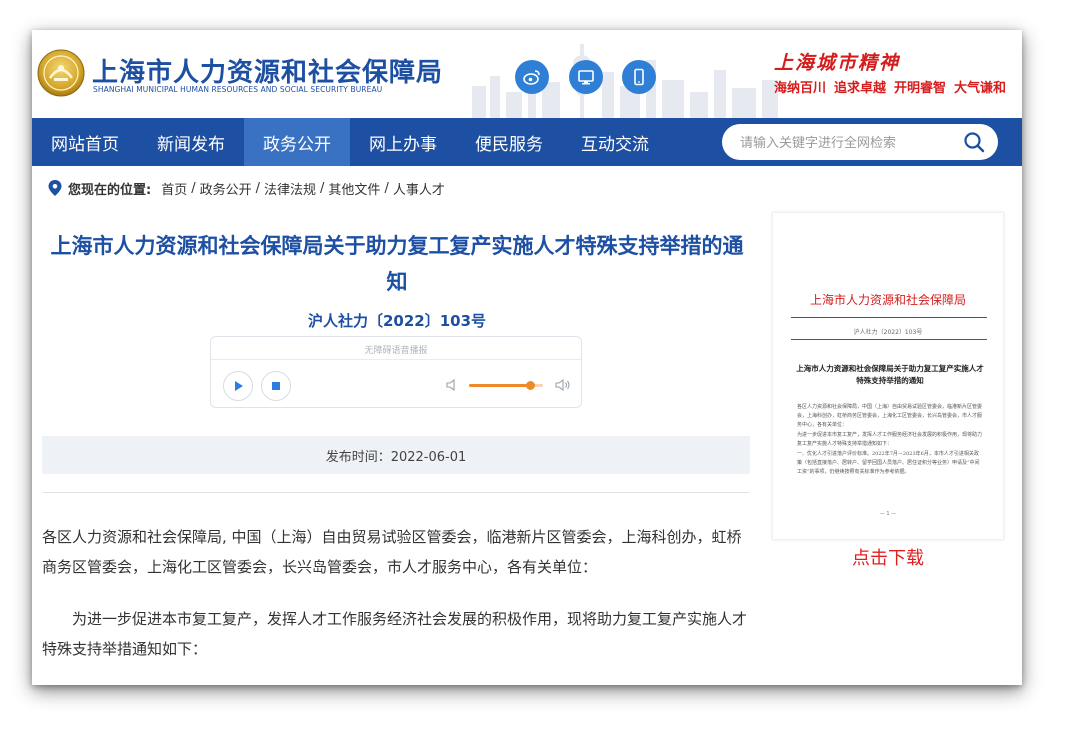  What do you see at coordinates (980, 88) in the screenshot?
I see `spirit-word: 大气谦和` at bounding box center [980, 88].